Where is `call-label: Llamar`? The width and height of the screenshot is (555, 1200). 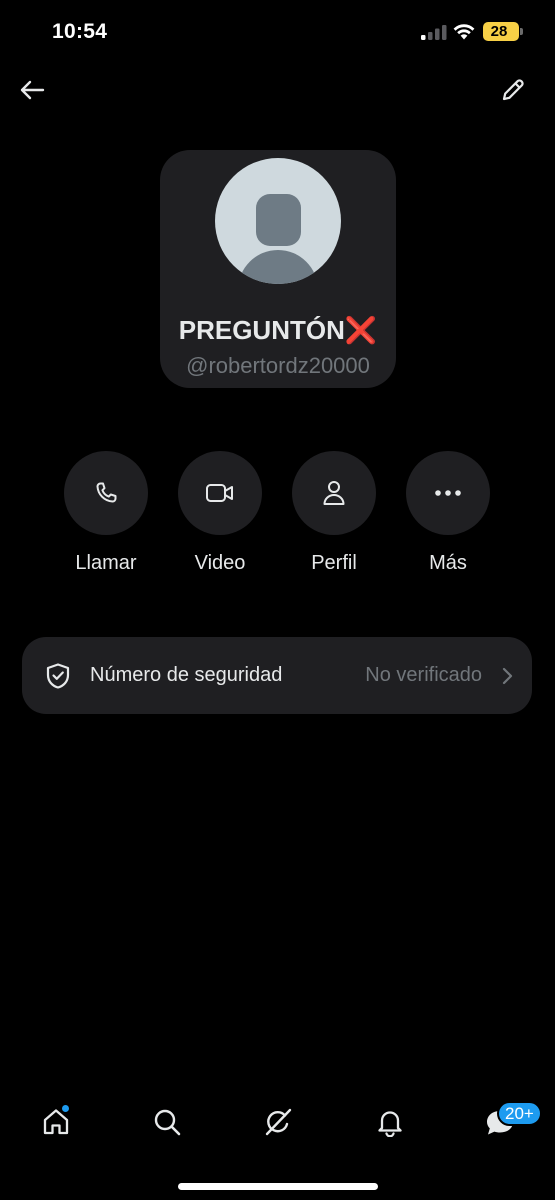
call-label: Llamar is located at coordinates (106, 563).